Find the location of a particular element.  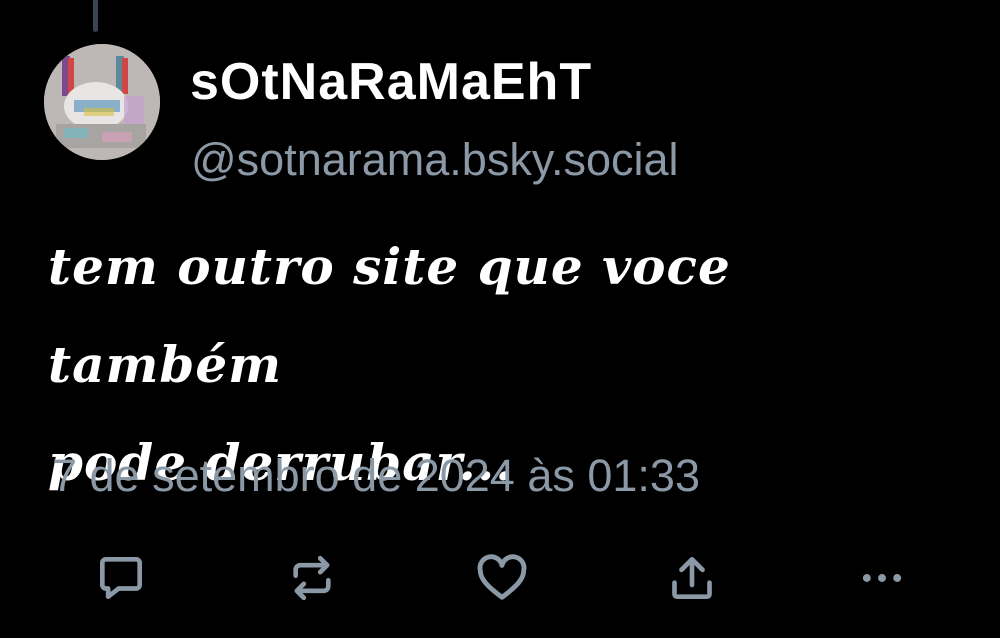

heart-icon is located at coordinates (502, 577).